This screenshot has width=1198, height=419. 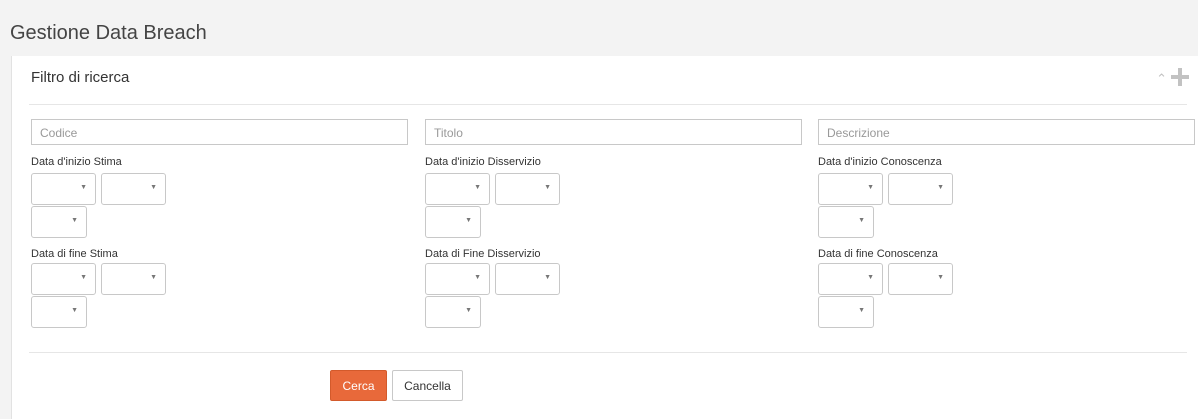 I want to click on titolo-input: Titolo, so click(x=613, y=132).